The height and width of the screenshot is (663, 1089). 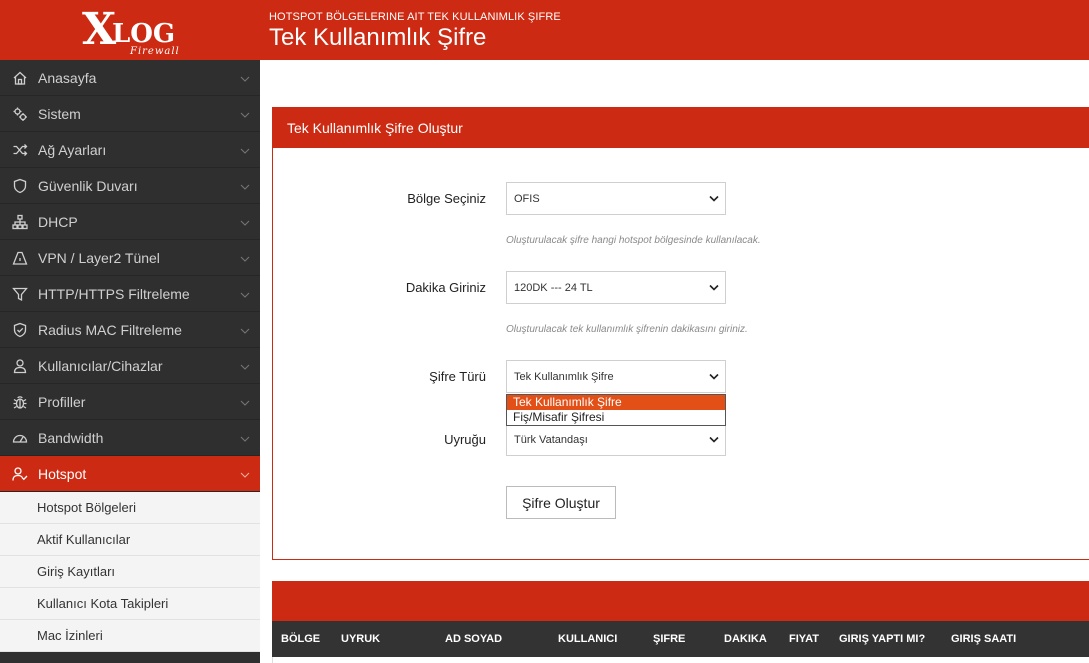 What do you see at coordinates (680, 660) in the screenshot?
I see `table-row` at bounding box center [680, 660].